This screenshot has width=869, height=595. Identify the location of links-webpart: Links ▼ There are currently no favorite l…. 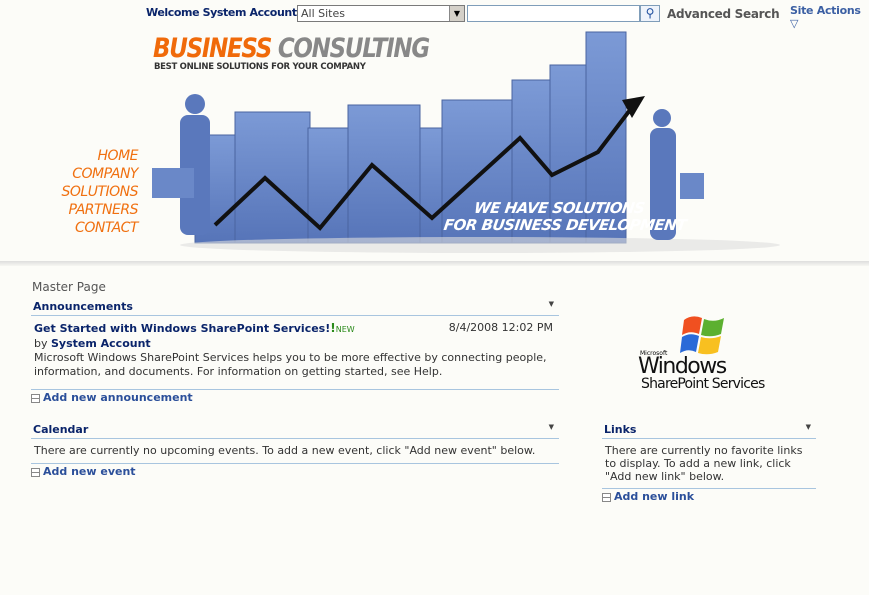
(709, 462).